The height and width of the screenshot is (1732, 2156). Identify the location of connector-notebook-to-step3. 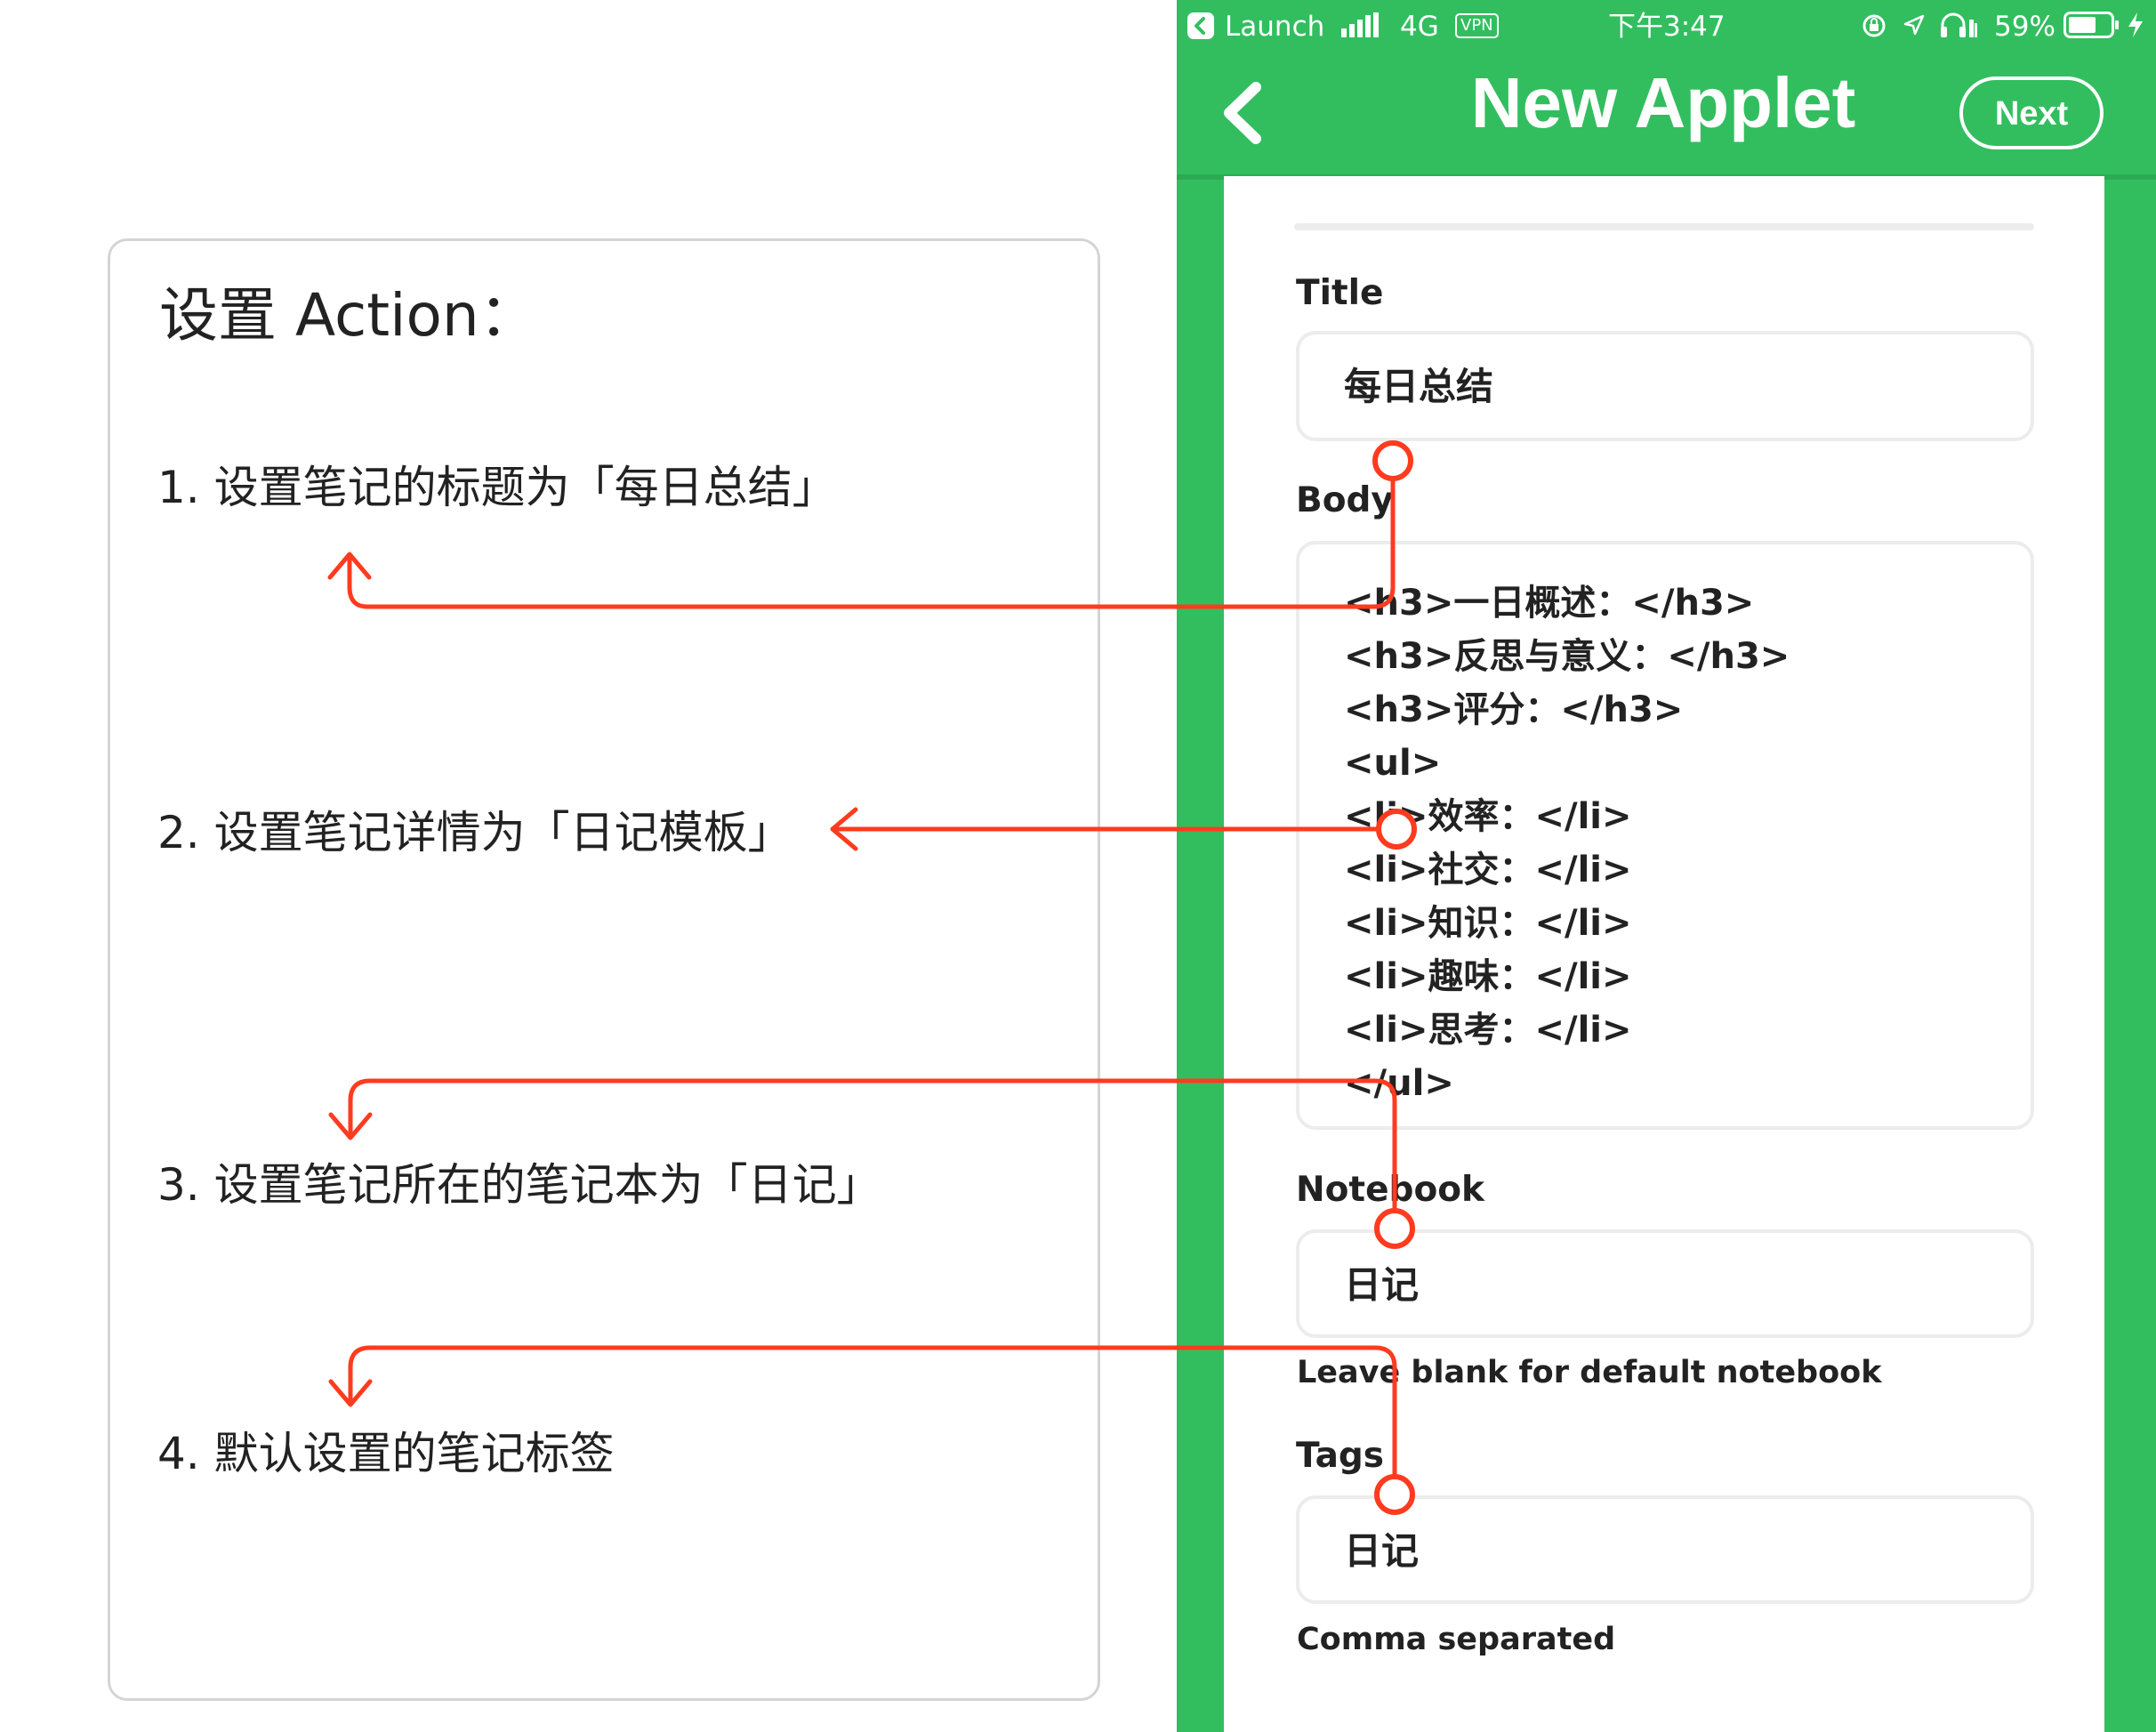
(871, 1164).